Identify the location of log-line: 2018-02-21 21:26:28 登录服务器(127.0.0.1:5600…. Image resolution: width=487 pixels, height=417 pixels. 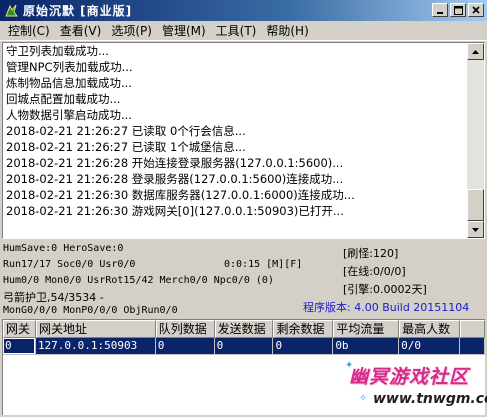
(175, 179).